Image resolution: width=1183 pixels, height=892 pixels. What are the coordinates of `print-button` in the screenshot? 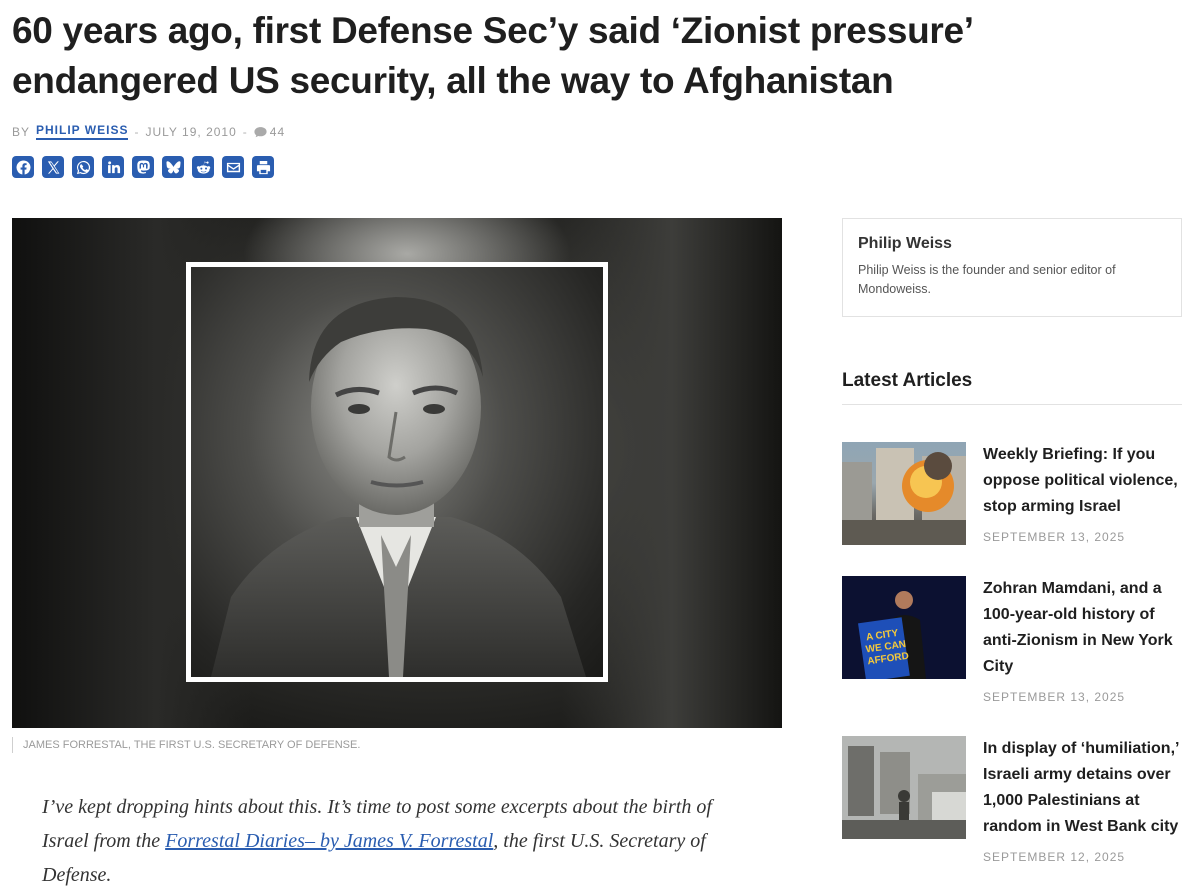 It's located at (263, 167).